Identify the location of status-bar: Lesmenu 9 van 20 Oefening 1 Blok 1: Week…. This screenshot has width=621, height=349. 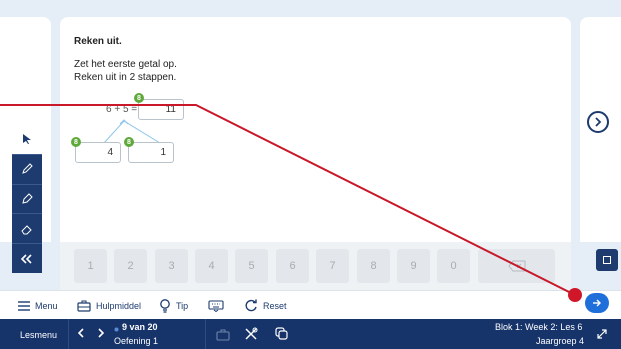
(310, 334).